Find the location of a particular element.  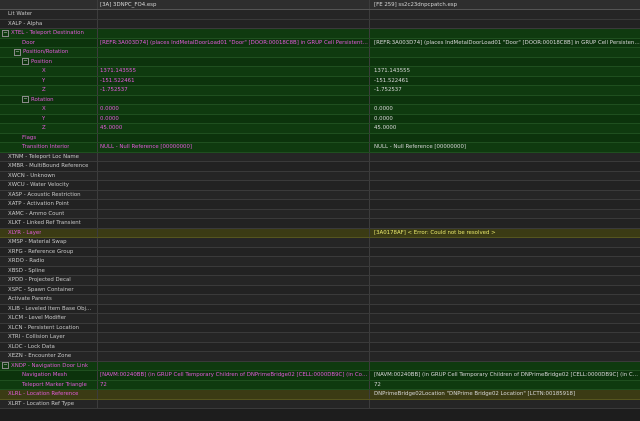

record-row: Y -151.522461 -151.522461 is located at coordinates (320, 81).